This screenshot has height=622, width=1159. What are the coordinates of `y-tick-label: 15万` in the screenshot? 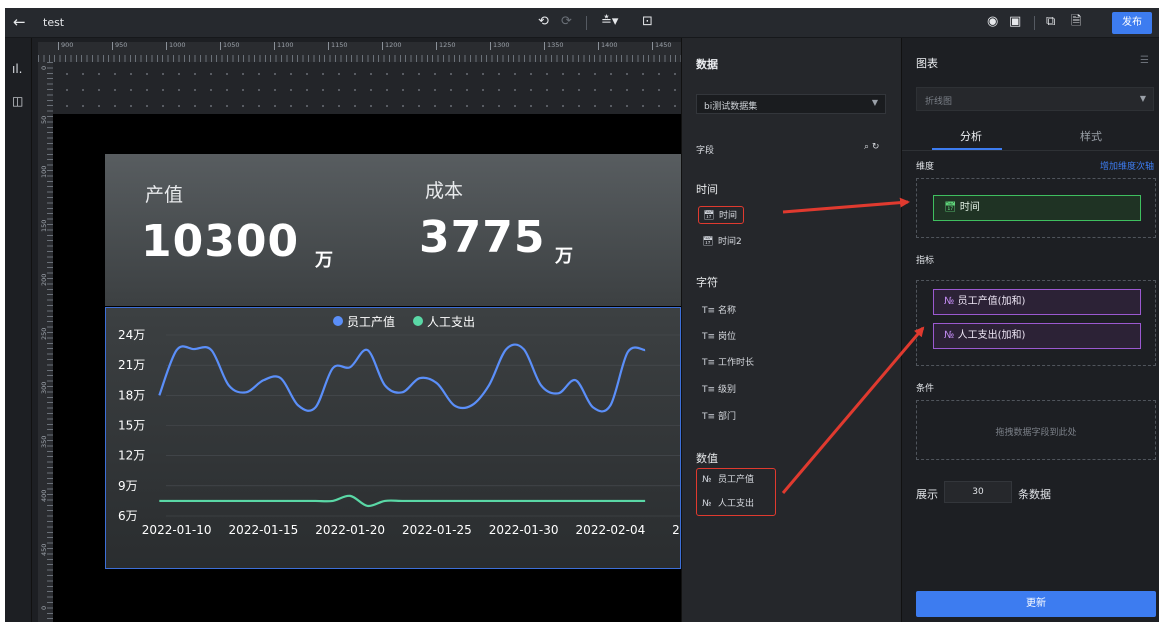 It's located at (131, 426).